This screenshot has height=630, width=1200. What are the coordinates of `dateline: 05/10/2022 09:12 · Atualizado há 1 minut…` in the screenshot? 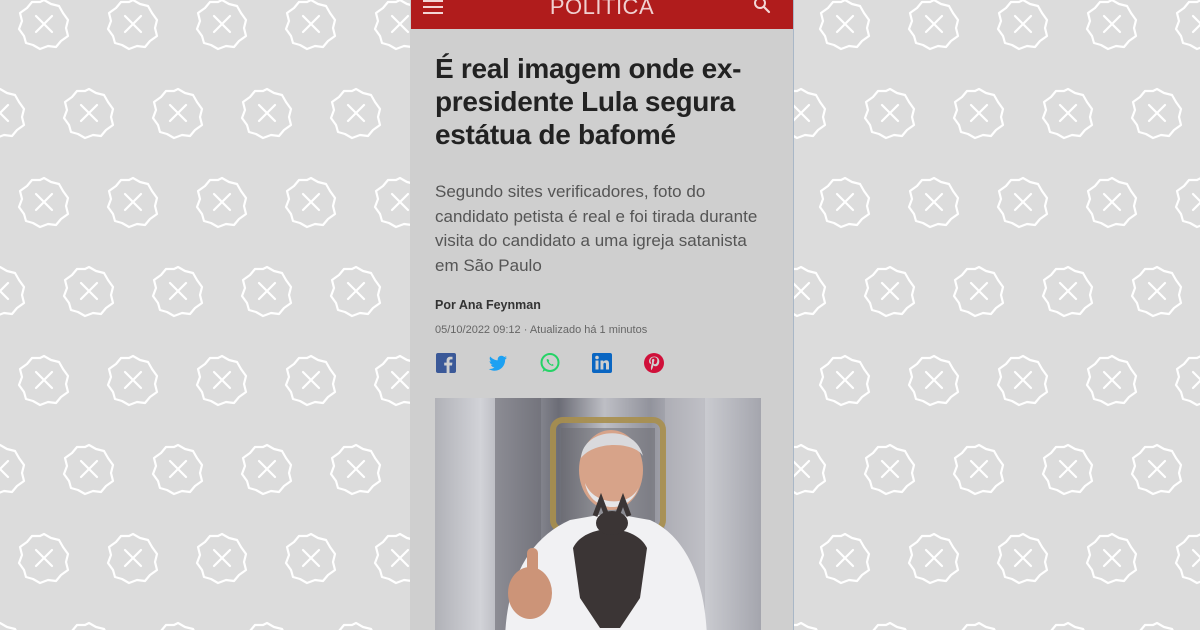 It's located at (541, 330).